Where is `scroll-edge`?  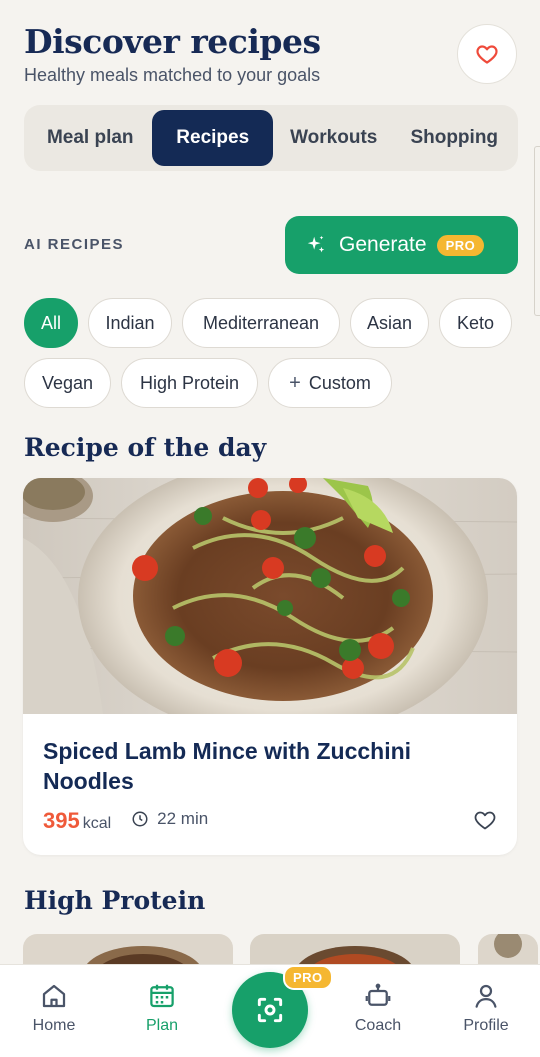 scroll-edge is located at coordinates (537, 231).